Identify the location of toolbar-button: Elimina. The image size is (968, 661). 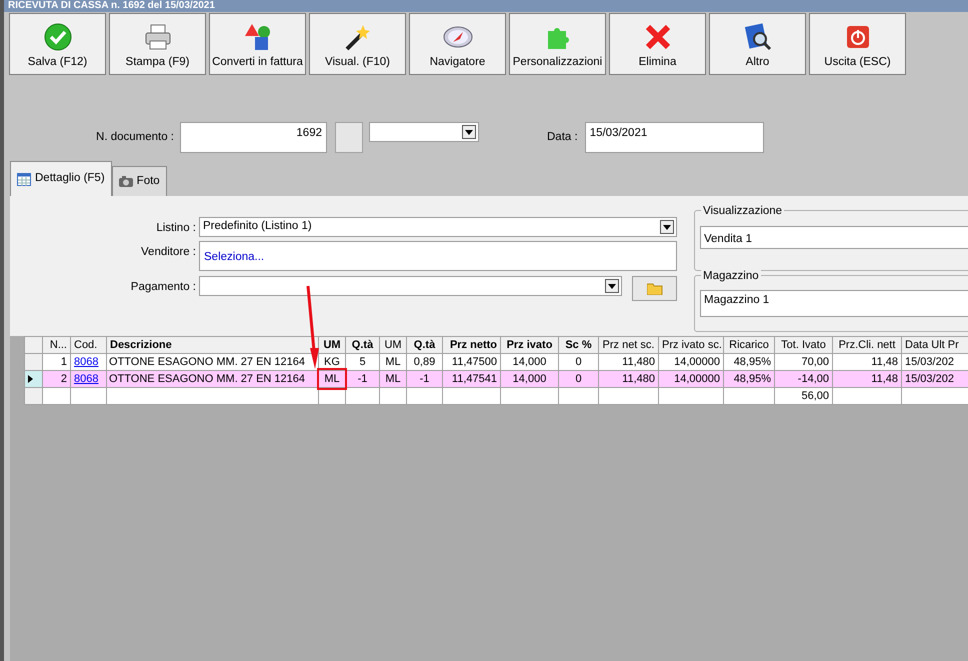
(657, 44).